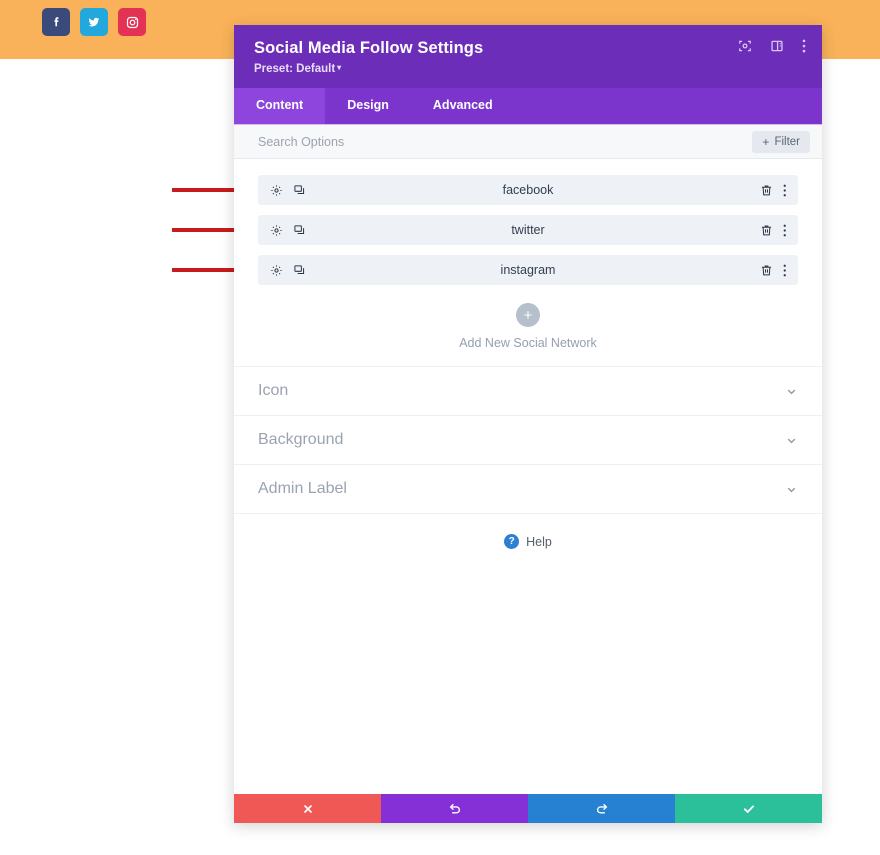 This screenshot has height=855, width=880. I want to click on focus-icon, so click(745, 46).